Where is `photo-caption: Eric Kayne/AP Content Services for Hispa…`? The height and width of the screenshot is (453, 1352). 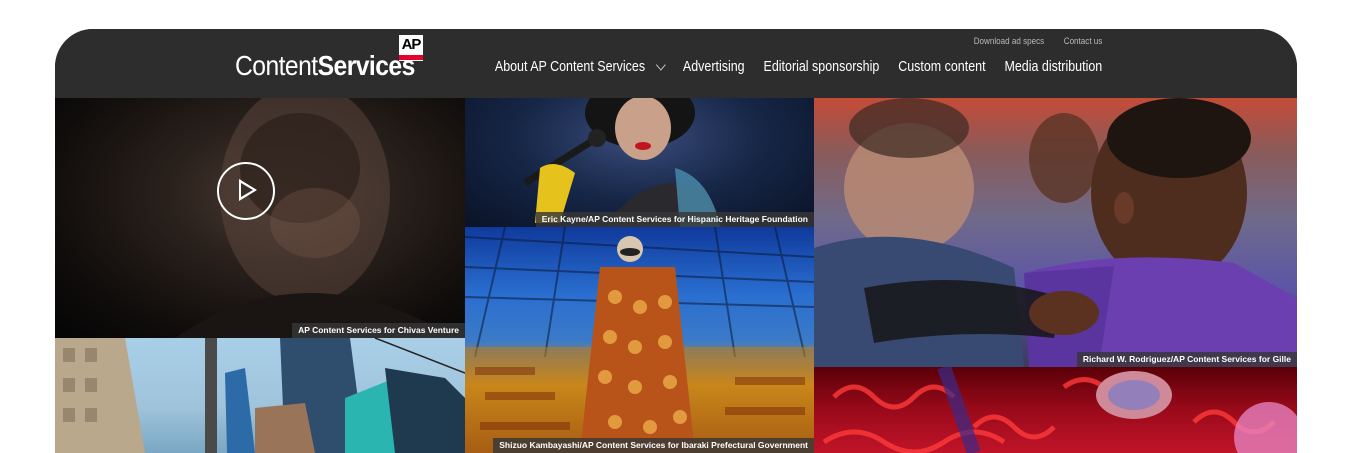 photo-caption: Eric Kayne/AP Content Services for Hispa… is located at coordinates (674, 219).